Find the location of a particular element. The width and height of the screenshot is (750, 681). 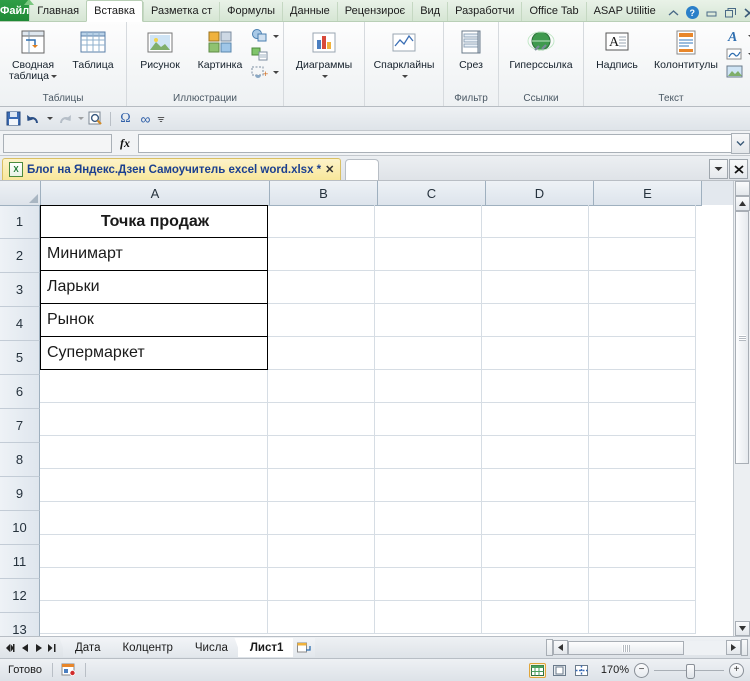

row-header-4: 4 is located at coordinates (20, 324).